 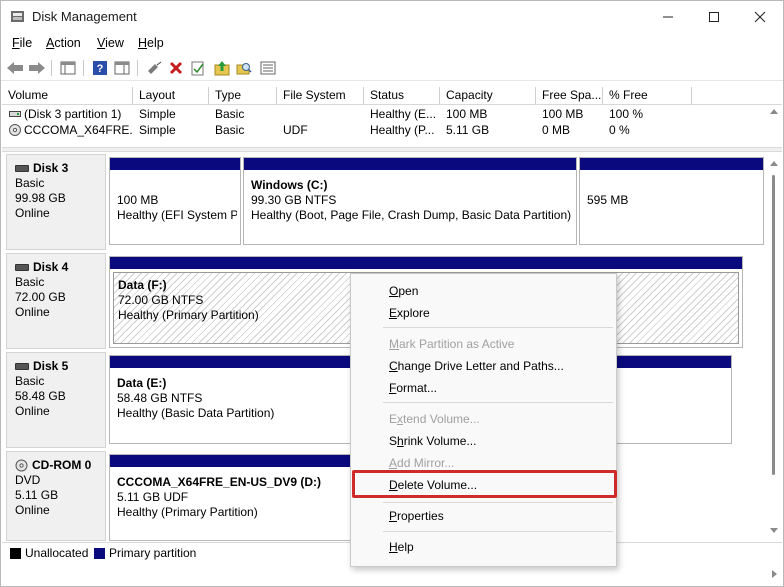 What do you see at coordinates (243, 96) in the screenshot?
I see `column-header-type: Type` at bounding box center [243, 96].